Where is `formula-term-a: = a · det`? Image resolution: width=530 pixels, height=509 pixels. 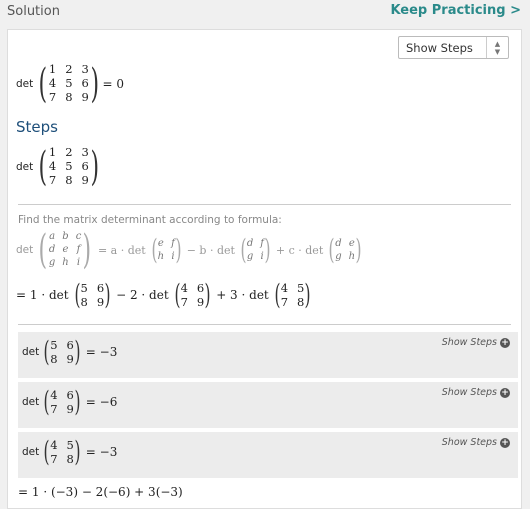
formula-term-a: = a · det is located at coordinates (121, 250).